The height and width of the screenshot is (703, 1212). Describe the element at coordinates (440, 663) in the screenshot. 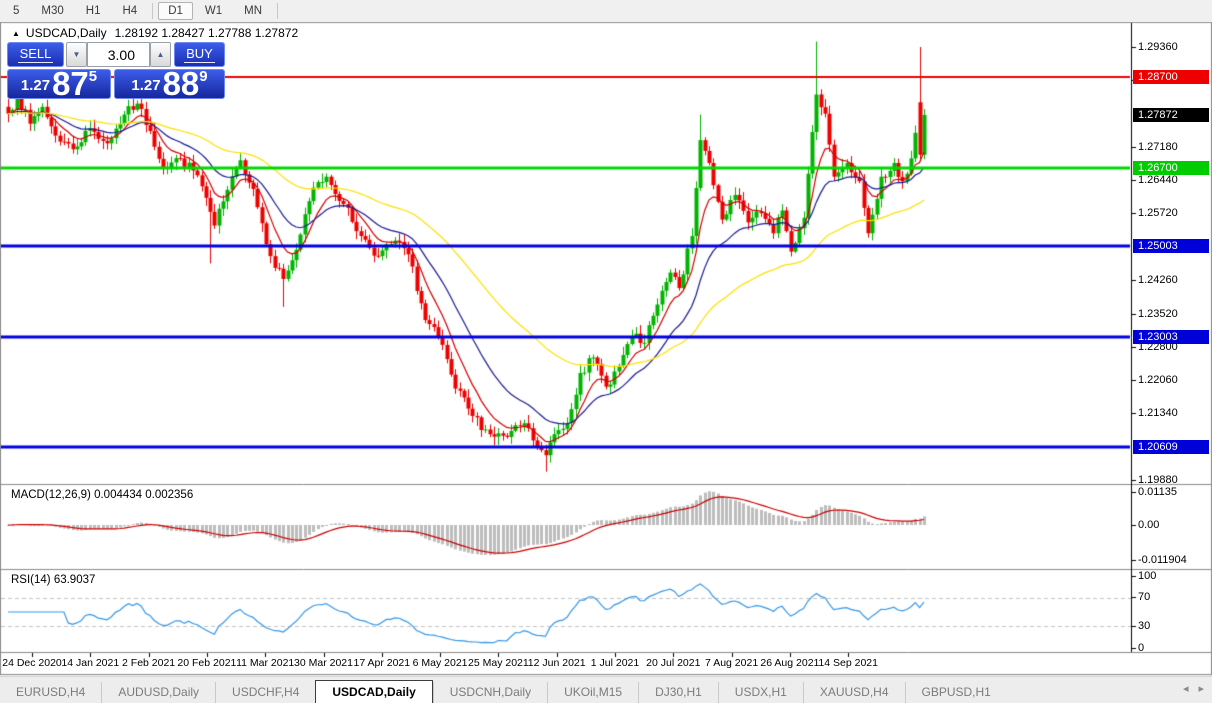

I see `date-axis-label: 6 May 2021` at that location.